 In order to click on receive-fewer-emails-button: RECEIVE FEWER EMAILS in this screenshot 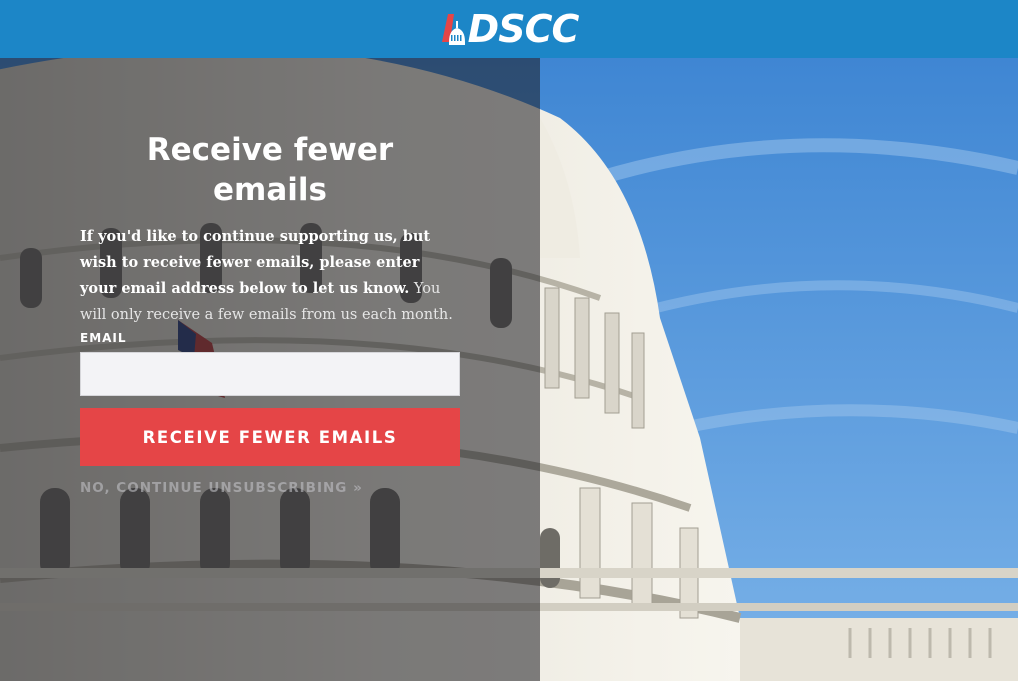, I will do `click(270, 437)`.